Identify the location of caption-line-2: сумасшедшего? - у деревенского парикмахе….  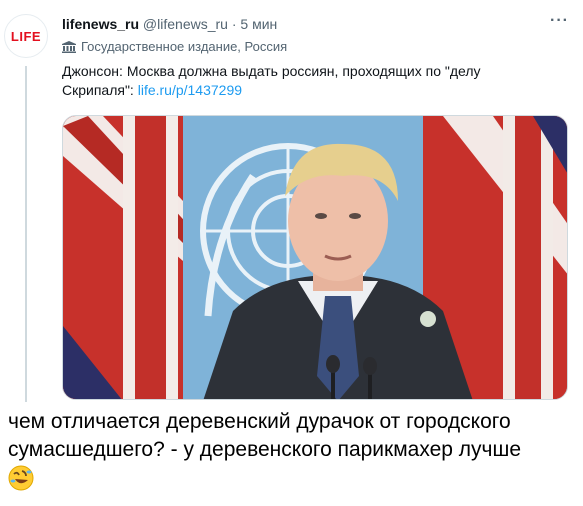
(265, 449).